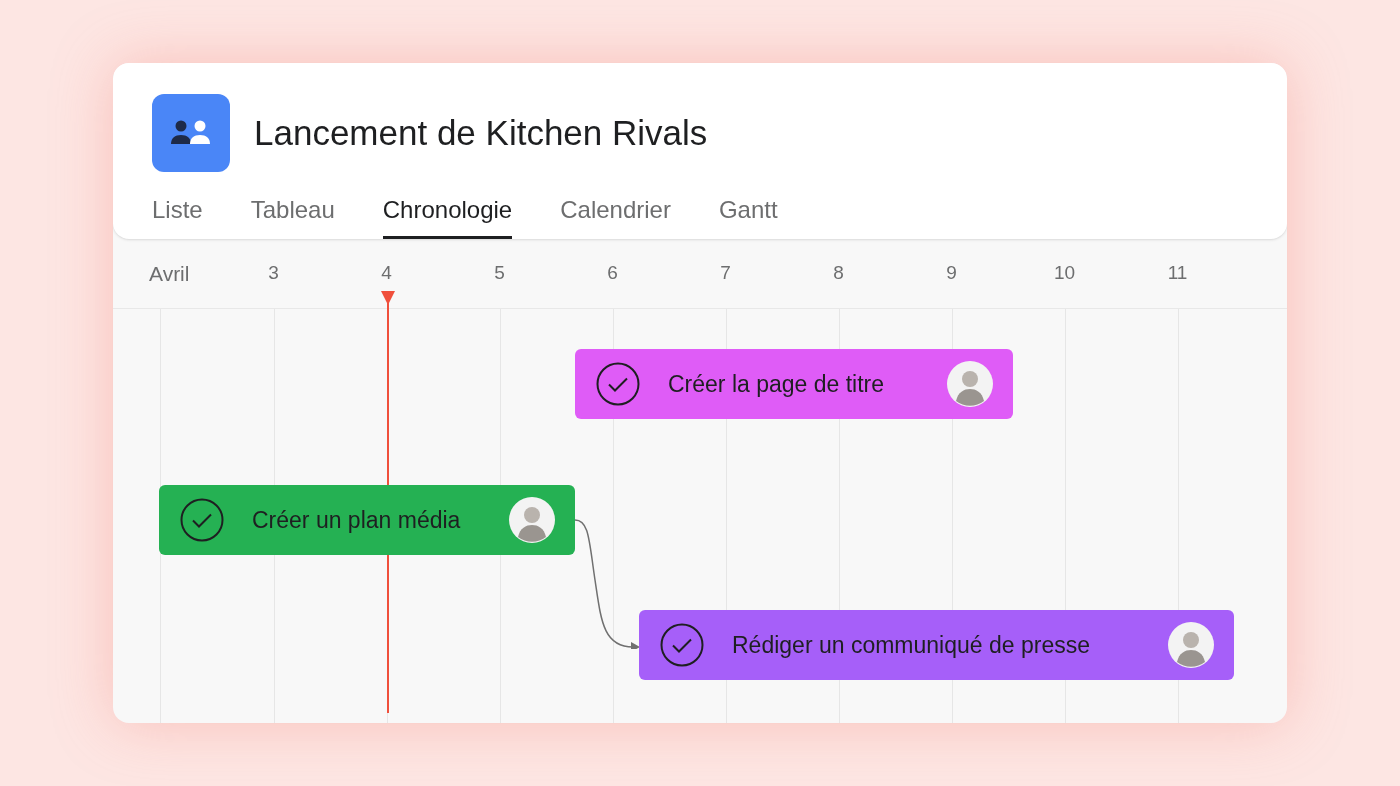  I want to click on task-bar: Créer un plan média, so click(367, 520).